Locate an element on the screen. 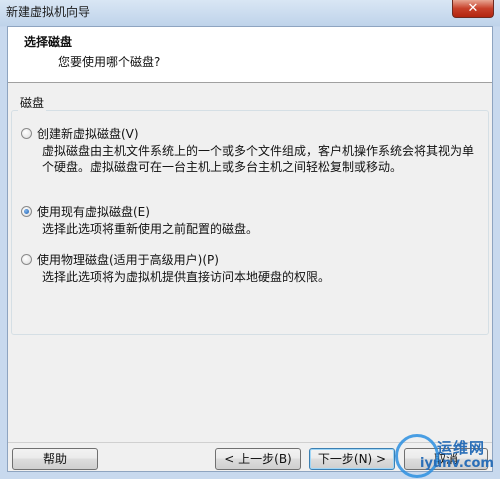  page-subtitle: 您要使用哪个磁盘? is located at coordinates (109, 62).